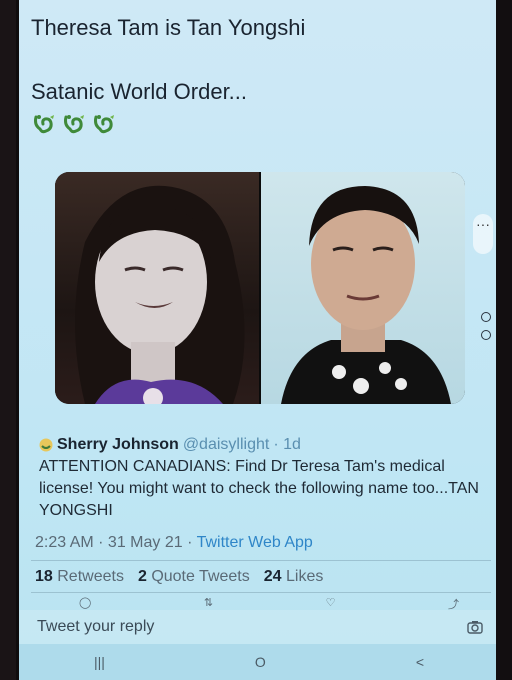 This screenshot has width=512, height=680. Describe the element at coordinates (90, 576) in the screenshot. I see `retweets-label: Retweets` at that location.